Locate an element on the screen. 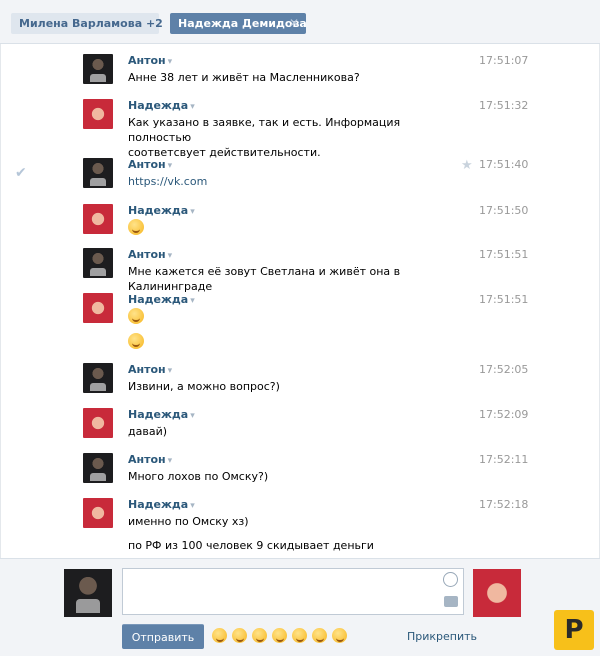 This screenshot has width=600, height=656. message-time: 17:51:07 is located at coordinates (504, 60).